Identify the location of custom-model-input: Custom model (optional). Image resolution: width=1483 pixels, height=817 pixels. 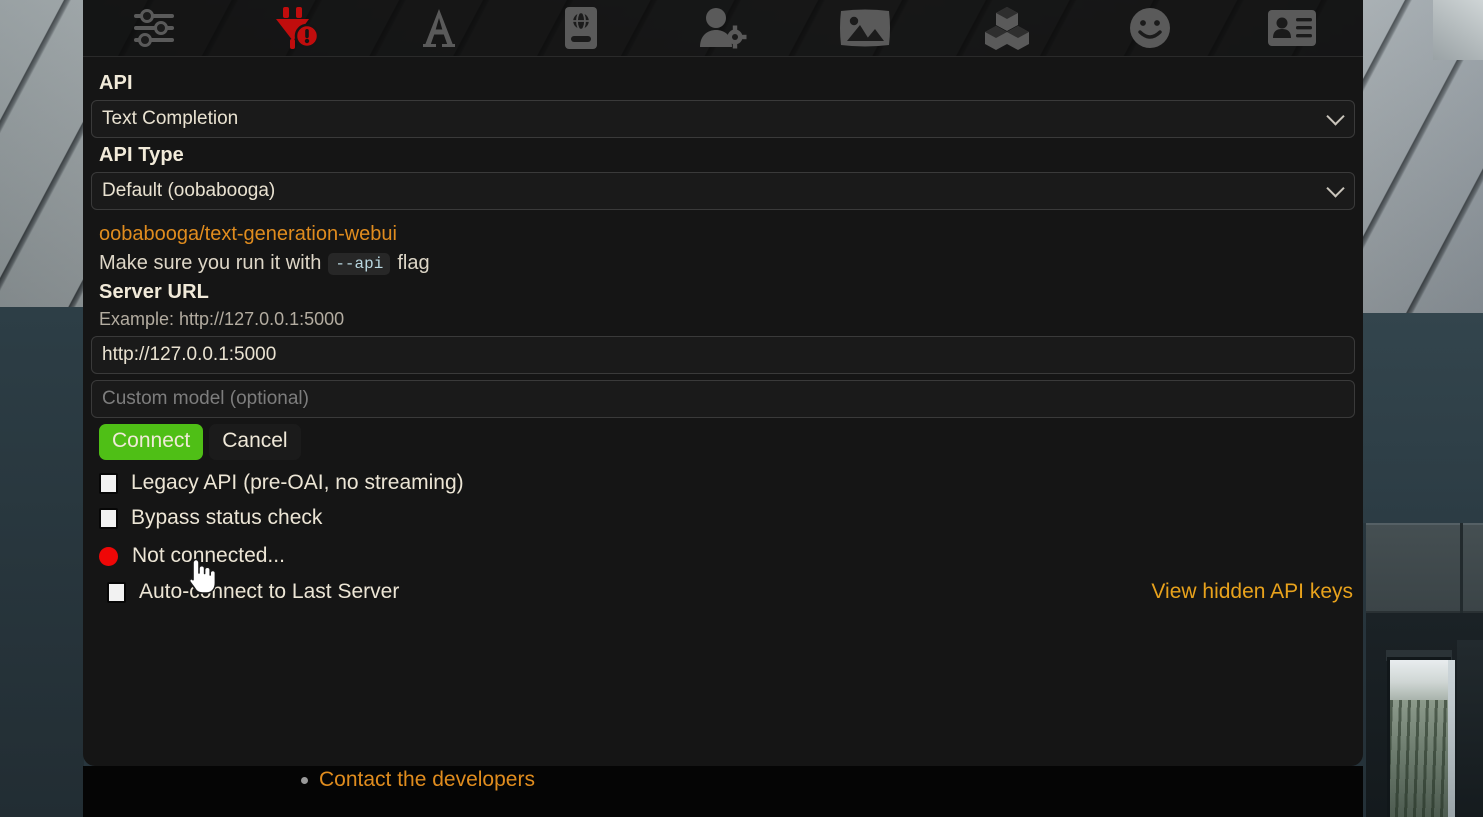
(723, 399).